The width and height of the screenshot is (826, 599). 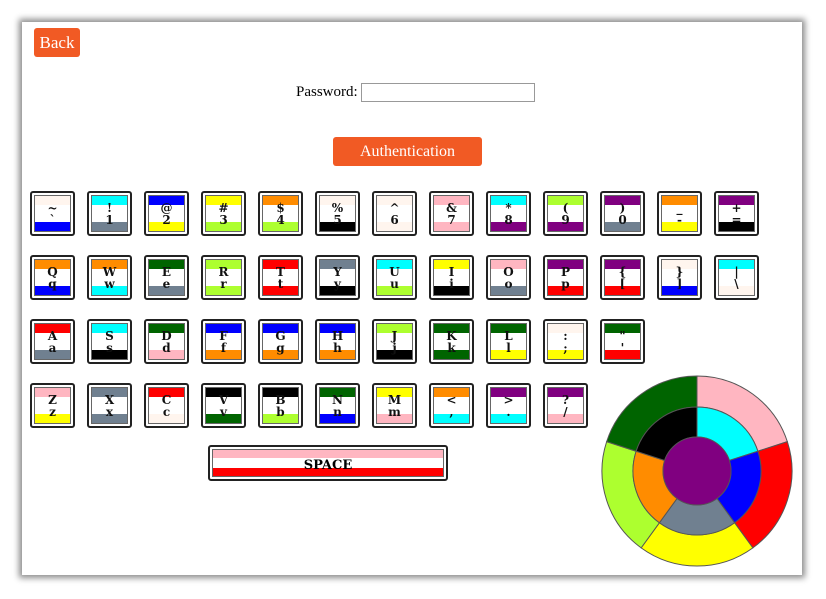 What do you see at coordinates (407, 151) in the screenshot?
I see `authentication-button: Authentication` at bounding box center [407, 151].